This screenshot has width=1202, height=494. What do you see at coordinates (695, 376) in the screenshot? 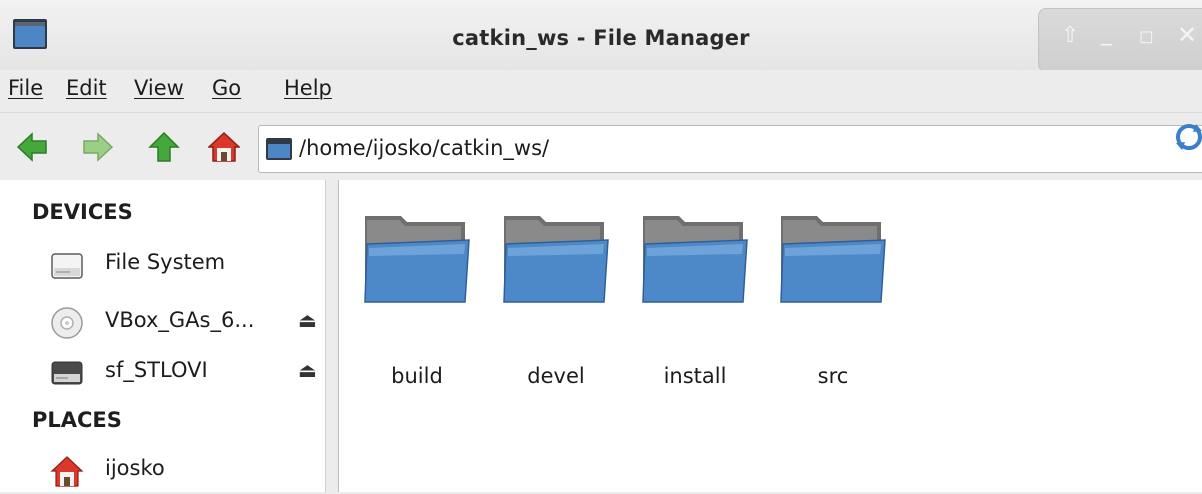
I see `file-name: install` at bounding box center [695, 376].